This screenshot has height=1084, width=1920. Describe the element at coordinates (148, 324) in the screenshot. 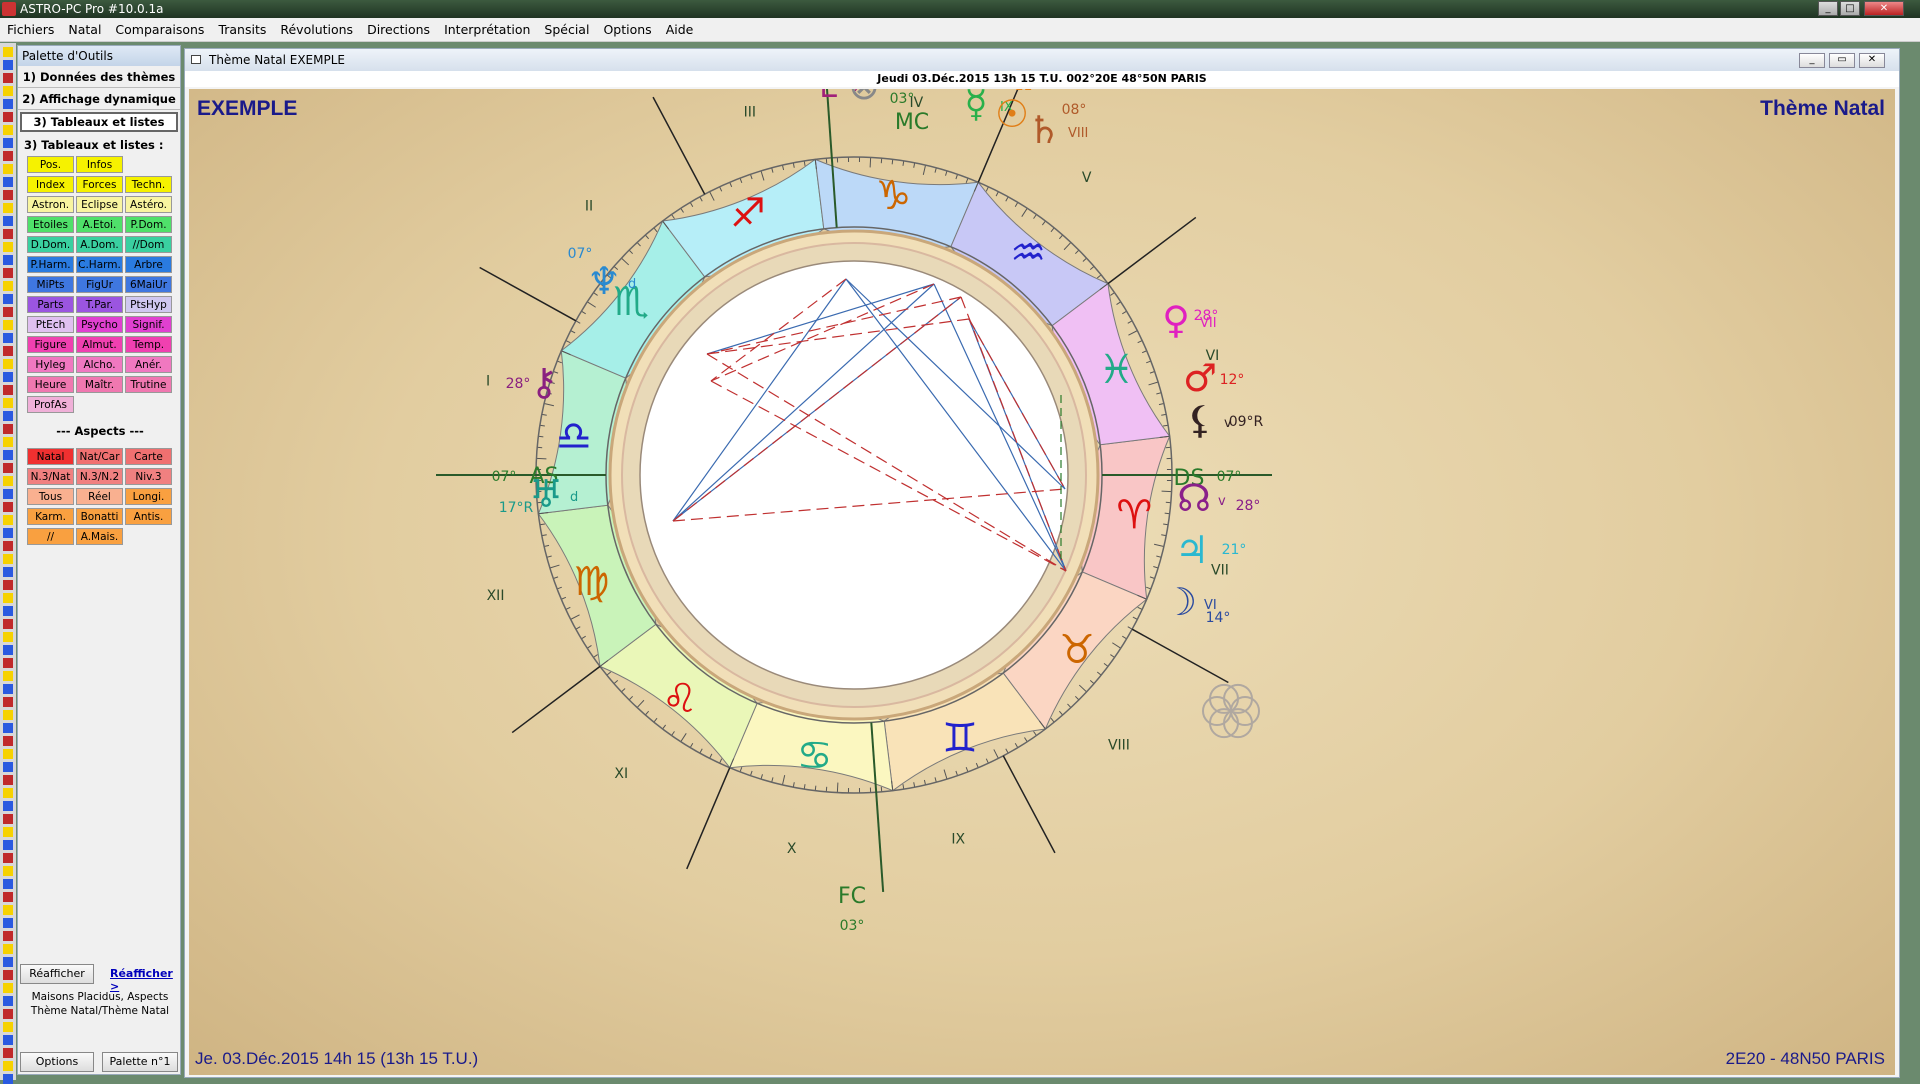

I see `palette-button-signif: Signif.` at that location.